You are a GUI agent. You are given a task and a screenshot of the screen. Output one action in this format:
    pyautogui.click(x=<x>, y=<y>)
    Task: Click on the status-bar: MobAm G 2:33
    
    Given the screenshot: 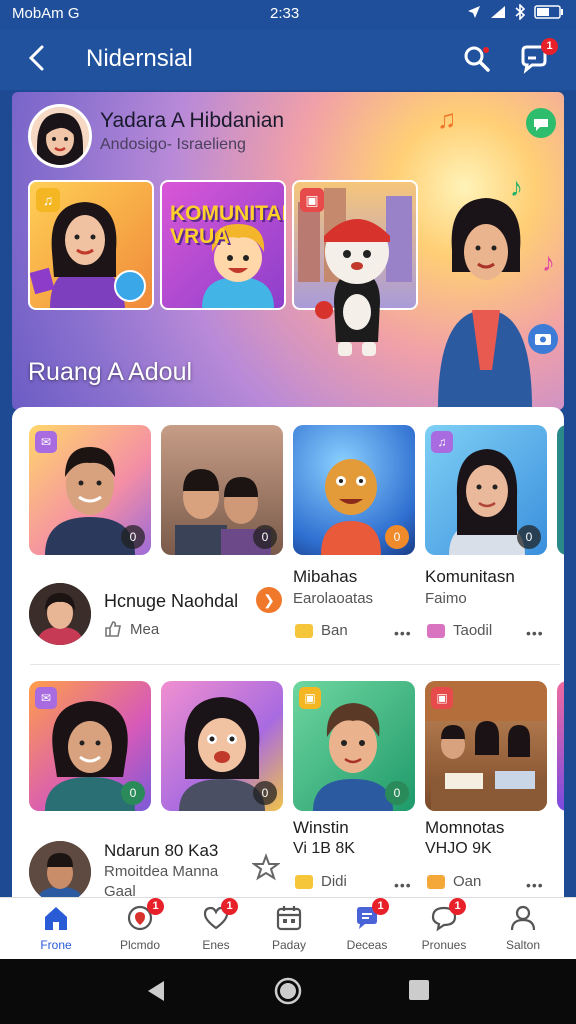 What is the action you would take?
    pyautogui.click(x=288, y=15)
    